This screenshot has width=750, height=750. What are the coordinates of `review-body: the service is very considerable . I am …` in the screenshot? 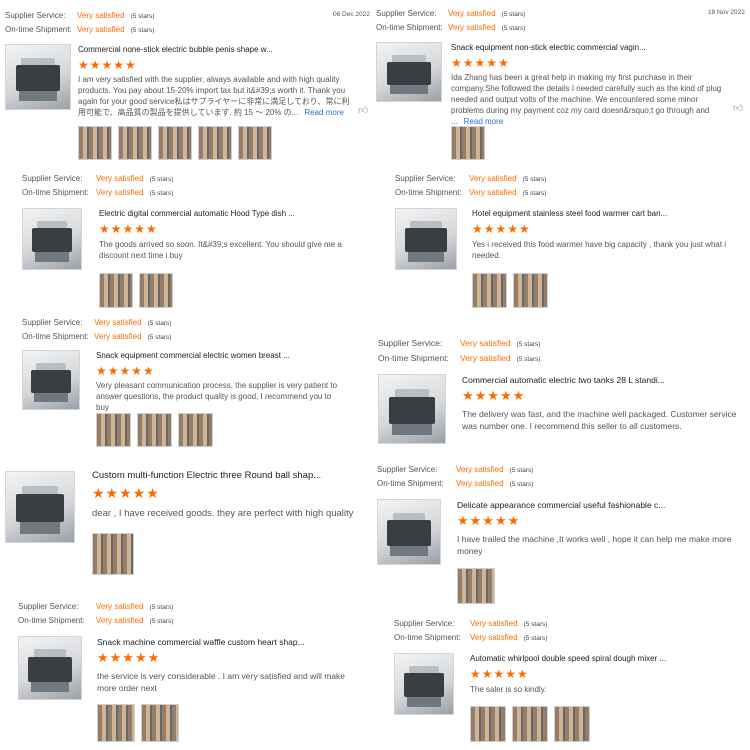 It's located at (221, 682).